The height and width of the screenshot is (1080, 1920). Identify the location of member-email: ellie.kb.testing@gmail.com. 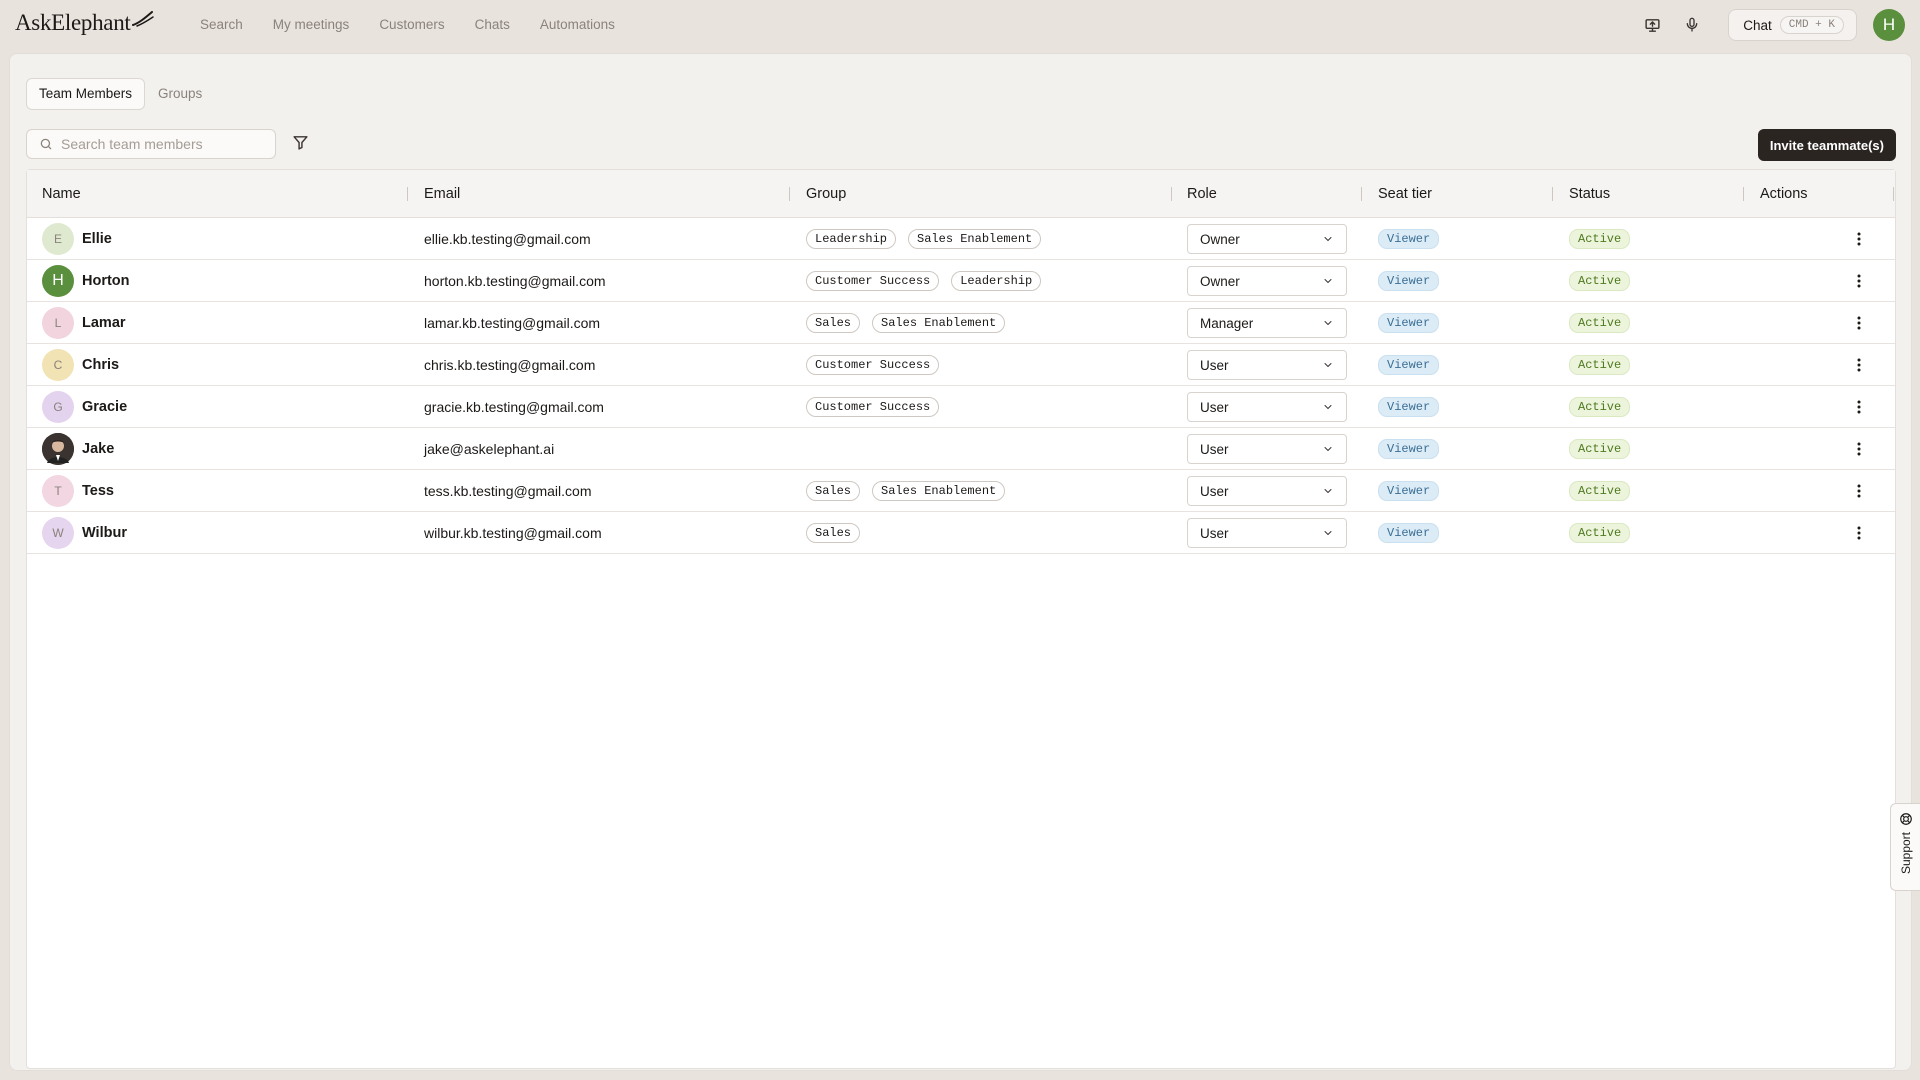
(507, 239).